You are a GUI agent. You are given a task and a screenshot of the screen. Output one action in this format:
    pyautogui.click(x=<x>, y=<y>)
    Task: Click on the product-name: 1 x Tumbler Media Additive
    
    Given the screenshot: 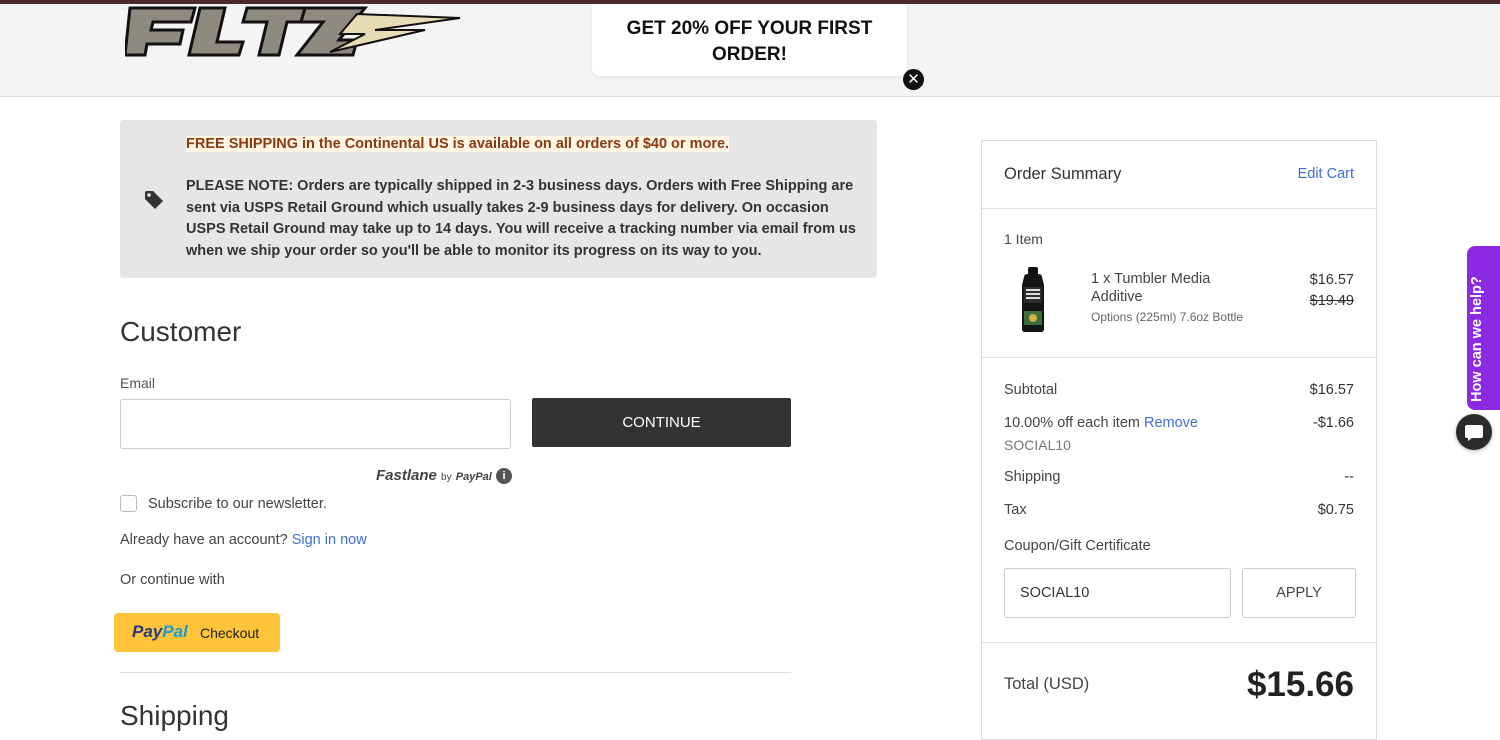 What is the action you would take?
    pyautogui.click(x=1151, y=288)
    